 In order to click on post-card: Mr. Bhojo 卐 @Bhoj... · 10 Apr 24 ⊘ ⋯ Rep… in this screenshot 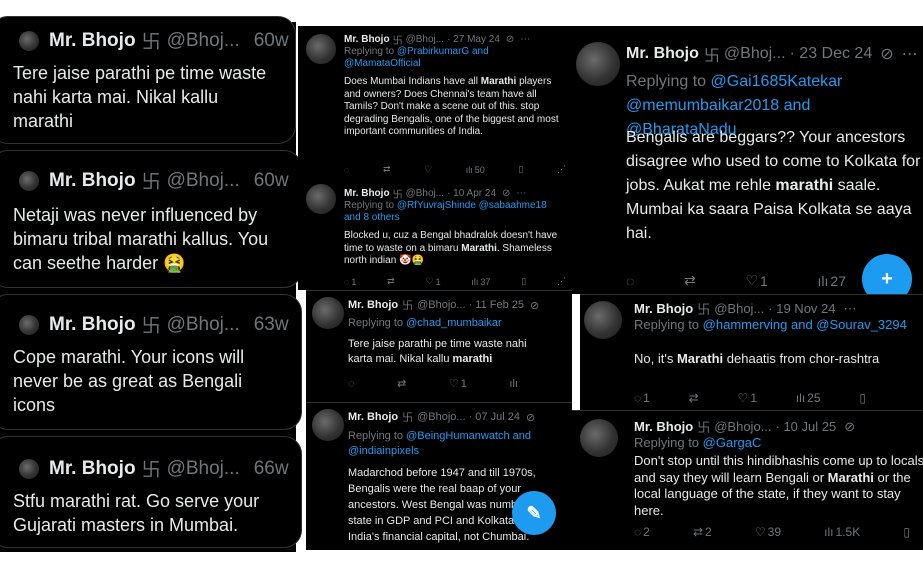, I will do `click(435, 235)`.